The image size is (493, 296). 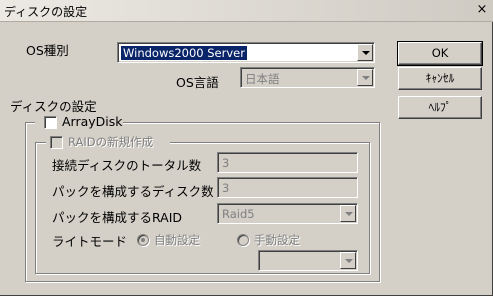 What do you see at coordinates (262, 79) in the screenshot?
I see `os-language-value: 日本語` at bounding box center [262, 79].